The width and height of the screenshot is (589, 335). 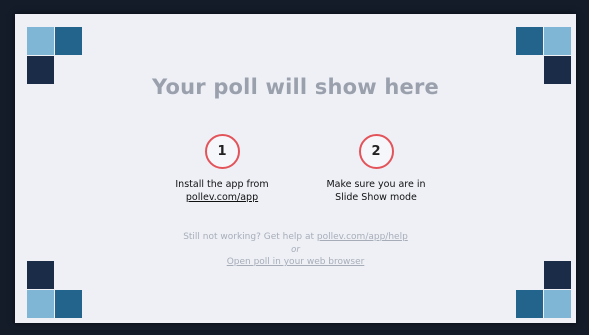 What do you see at coordinates (222, 151) in the screenshot?
I see `step-number-badge: 1` at bounding box center [222, 151].